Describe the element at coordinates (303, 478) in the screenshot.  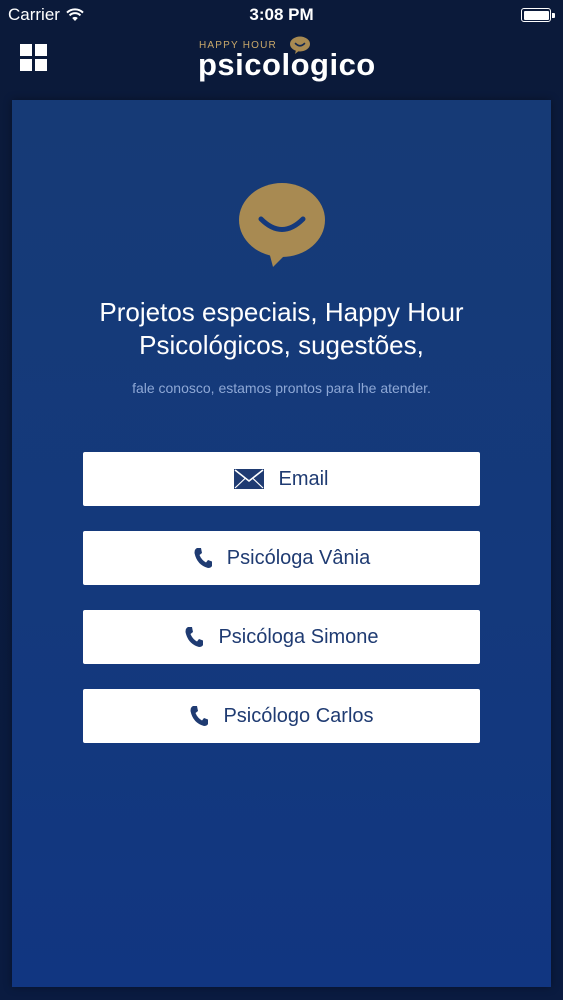
I see `email-button-label: Email` at that location.